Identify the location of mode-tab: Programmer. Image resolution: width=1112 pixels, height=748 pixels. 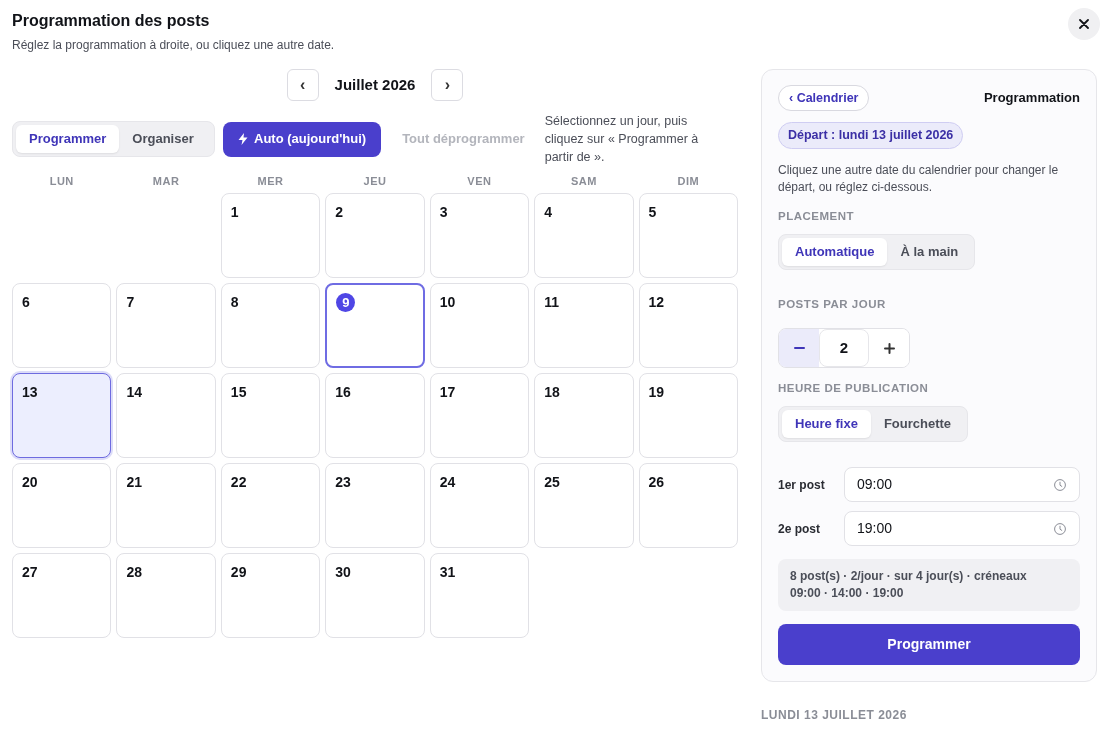
(68, 139).